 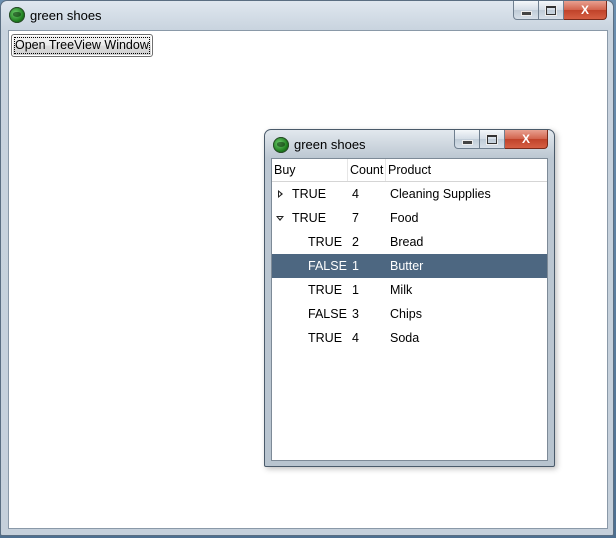 What do you see at coordinates (409, 143) in the screenshot?
I see `treeview-titlebar: green shoes X` at bounding box center [409, 143].